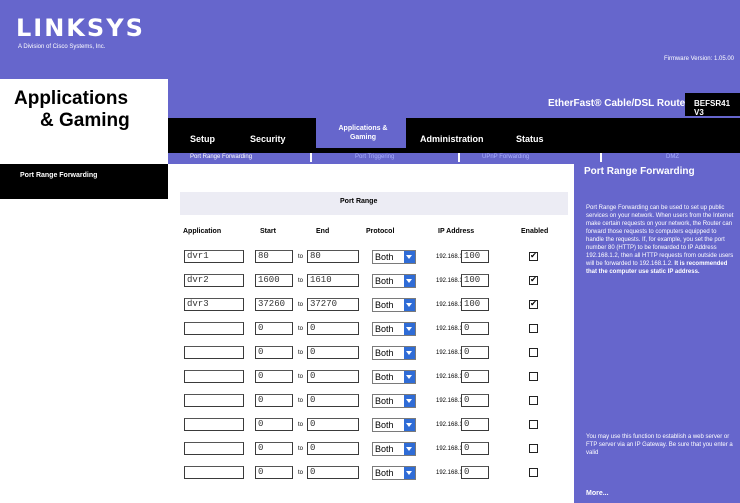  Describe the element at coordinates (274, 256) in the screenshot. I see `start-port-input: 80` at that location.